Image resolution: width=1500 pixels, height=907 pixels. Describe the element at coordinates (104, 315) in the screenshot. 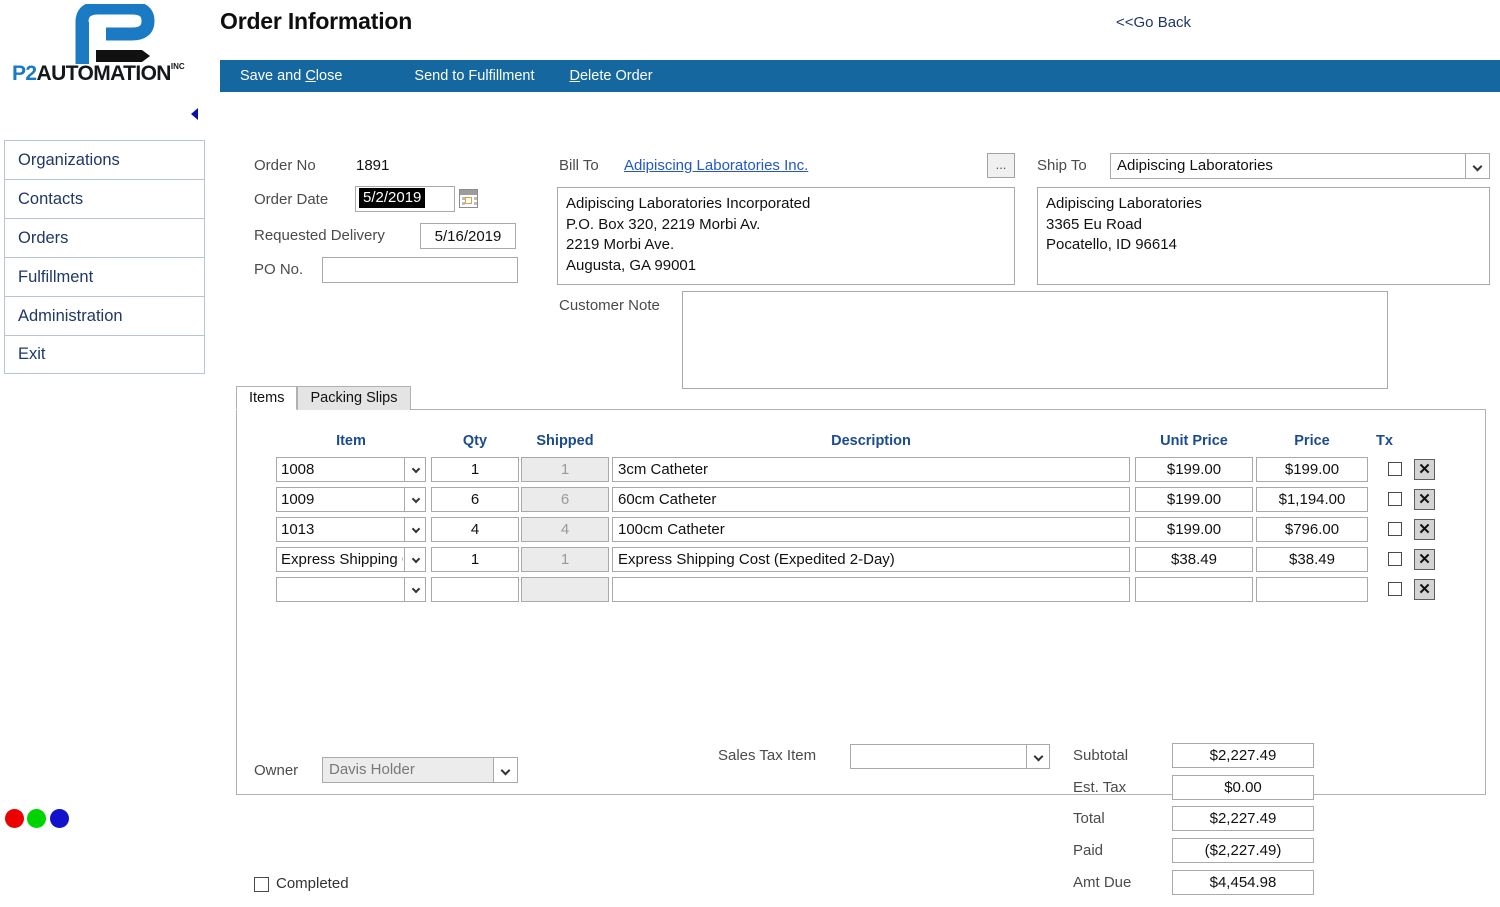

I see `sidebar-item-administration: Administration` at that location.